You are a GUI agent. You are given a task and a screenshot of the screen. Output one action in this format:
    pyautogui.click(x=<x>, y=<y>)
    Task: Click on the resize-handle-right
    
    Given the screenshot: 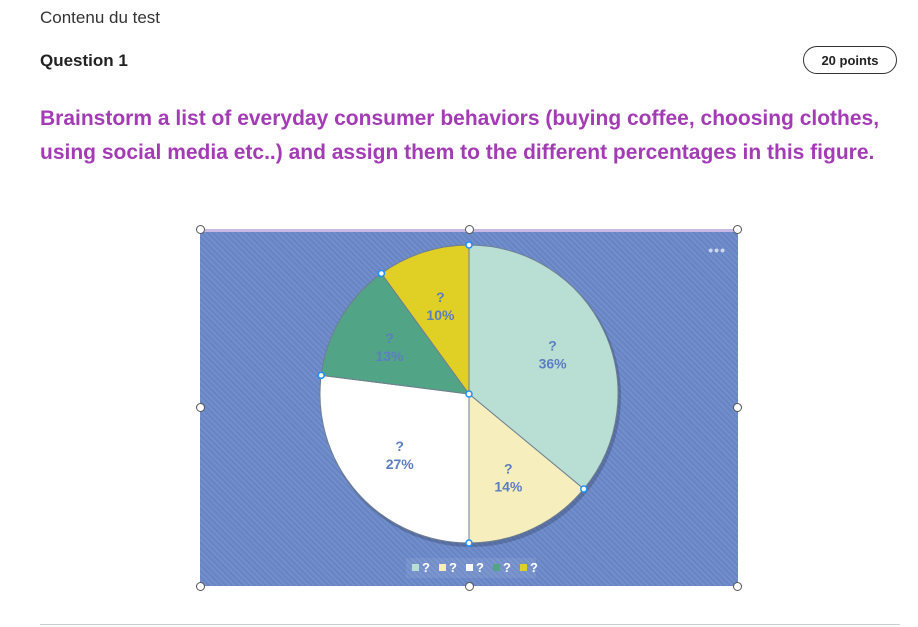 What is the action you would take?
    pyautogui.click(x=737, y=407)
    